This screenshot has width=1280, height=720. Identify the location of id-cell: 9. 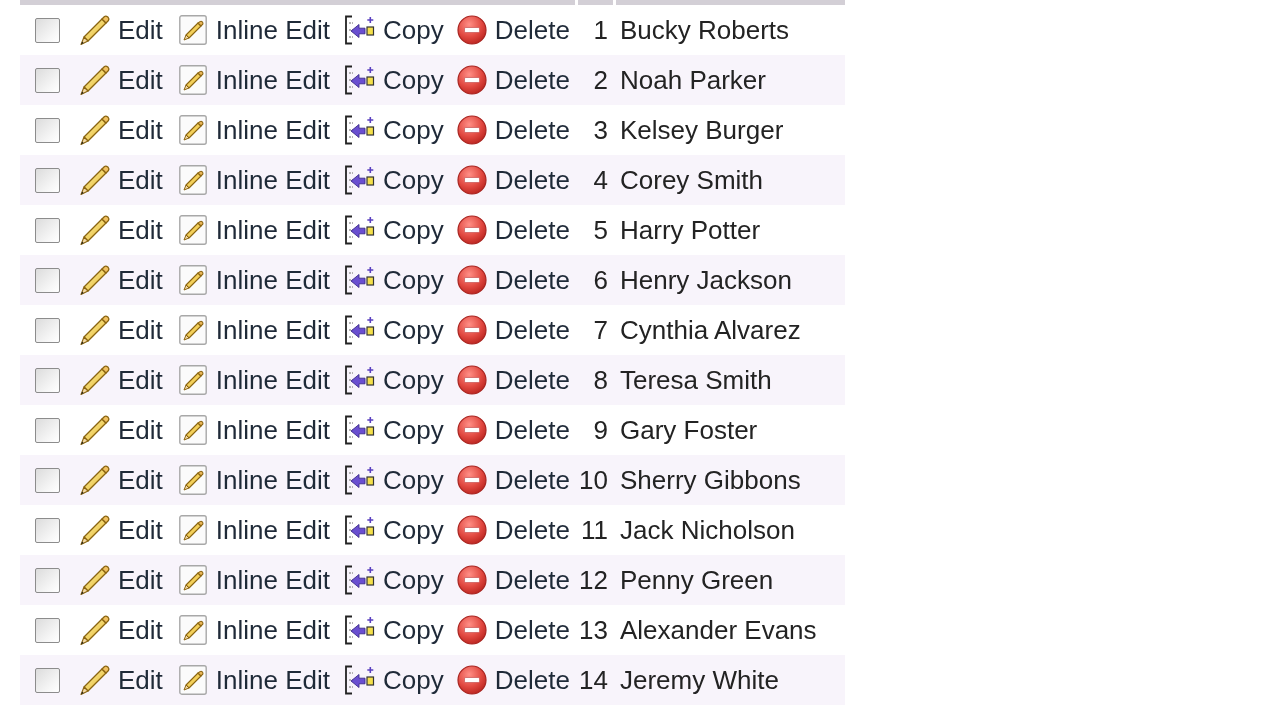
(600, 430).